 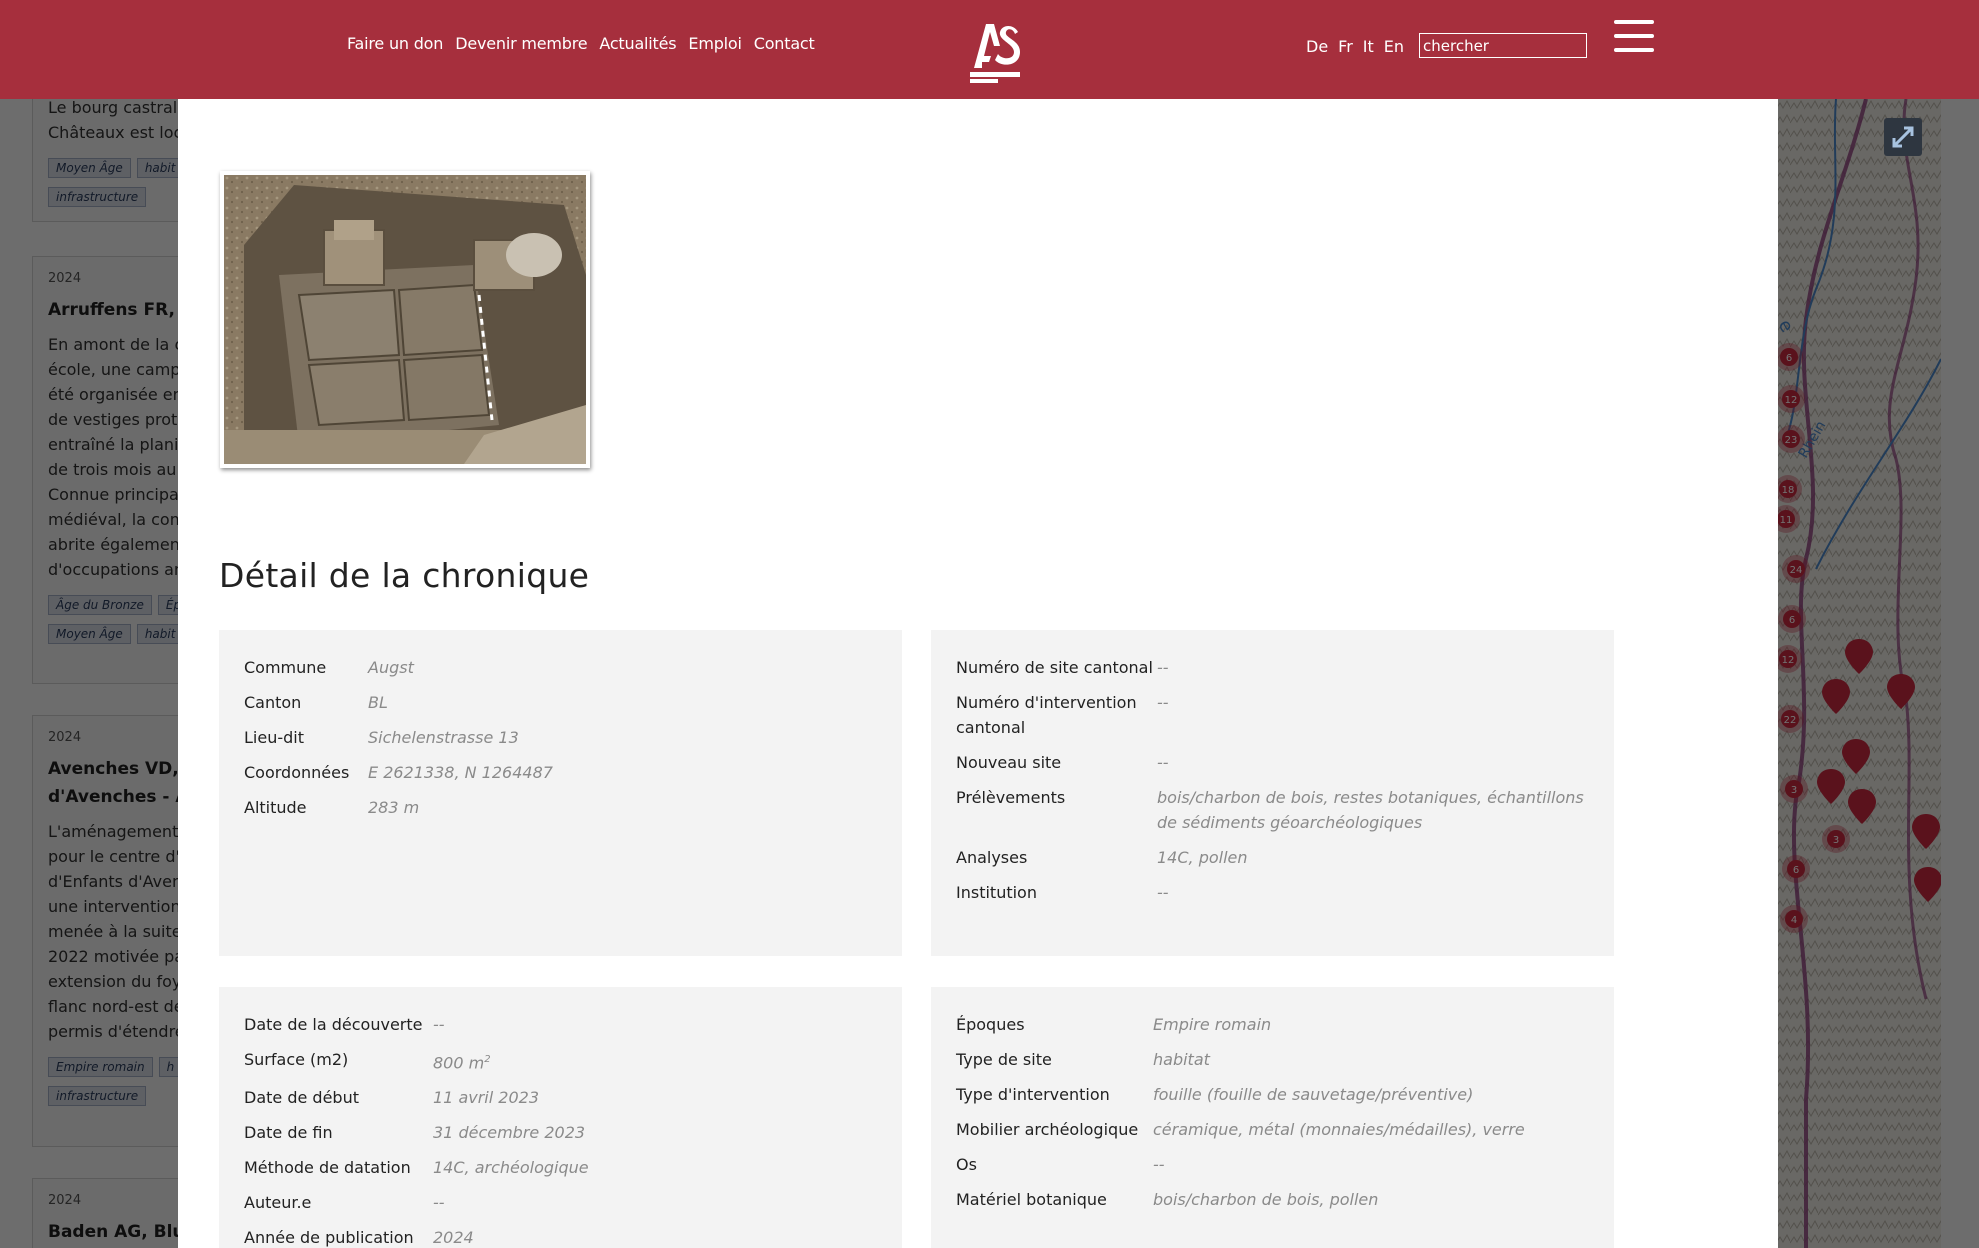 I want to click on menu-icon, so click(x=1634, y=22).